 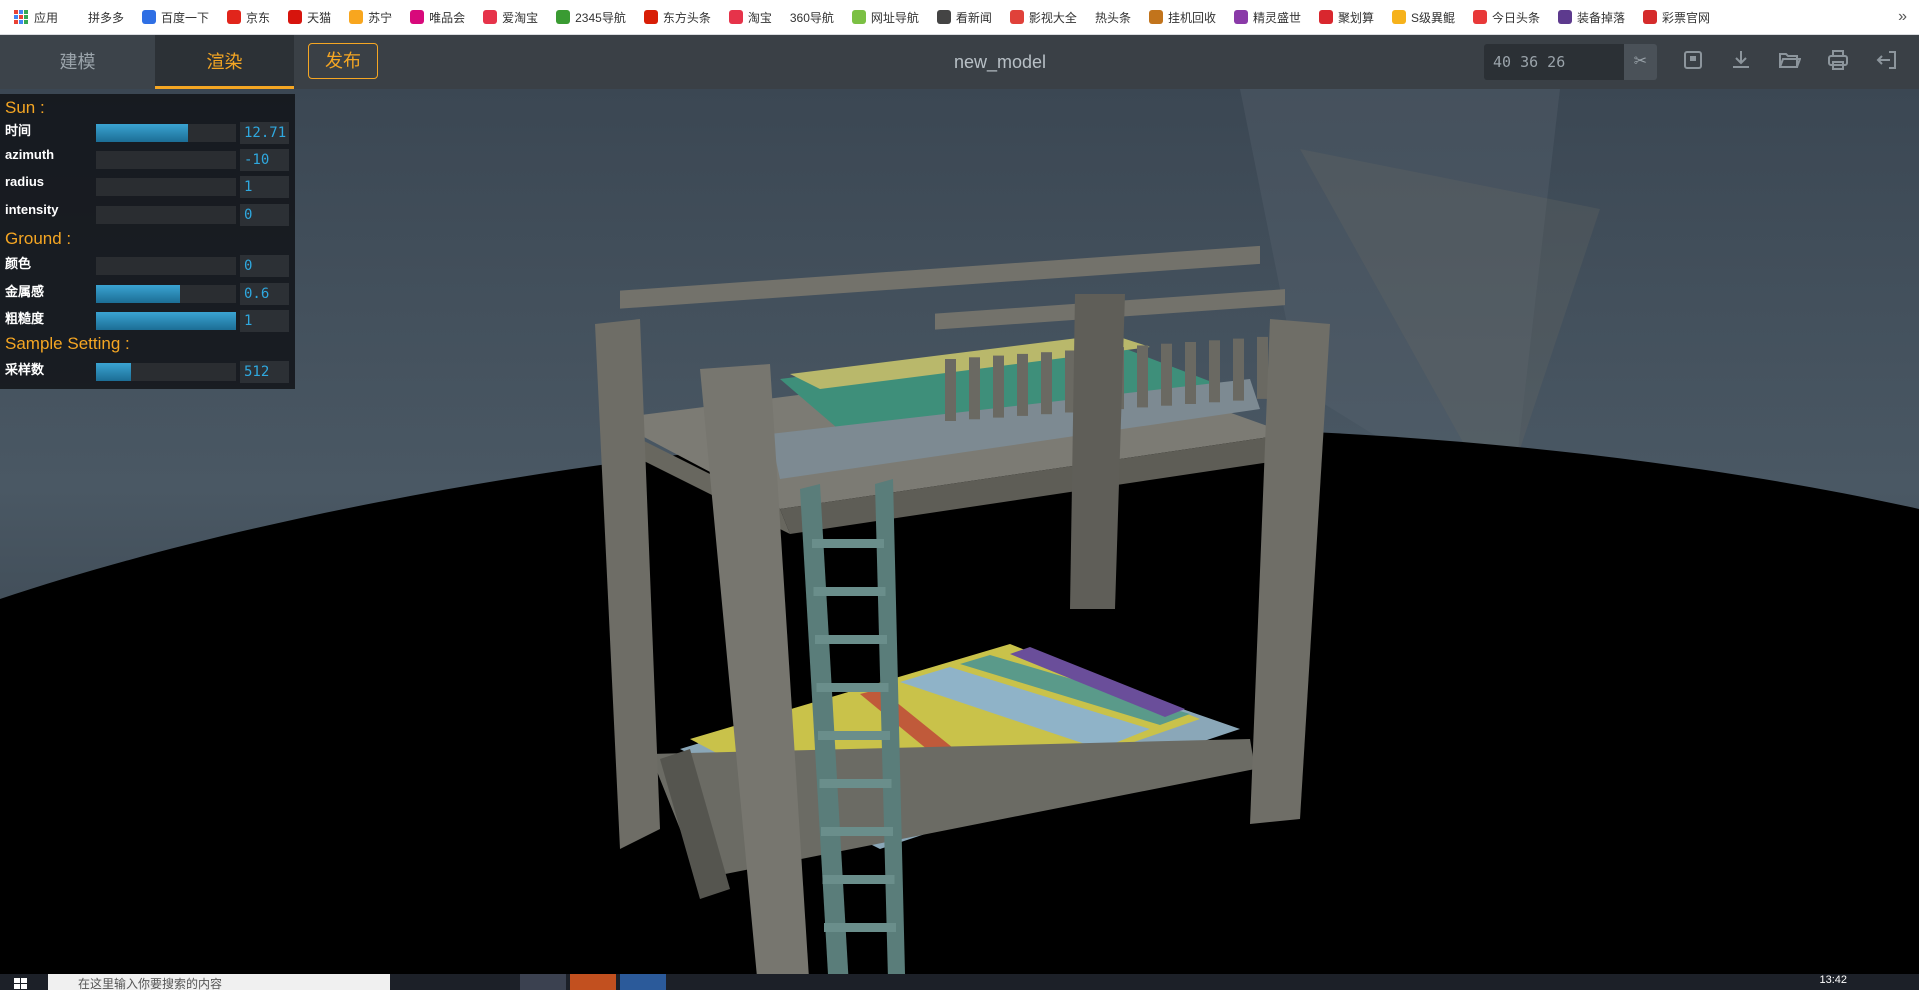 I want to click on 7654-icon, so click(x=858, y=17).